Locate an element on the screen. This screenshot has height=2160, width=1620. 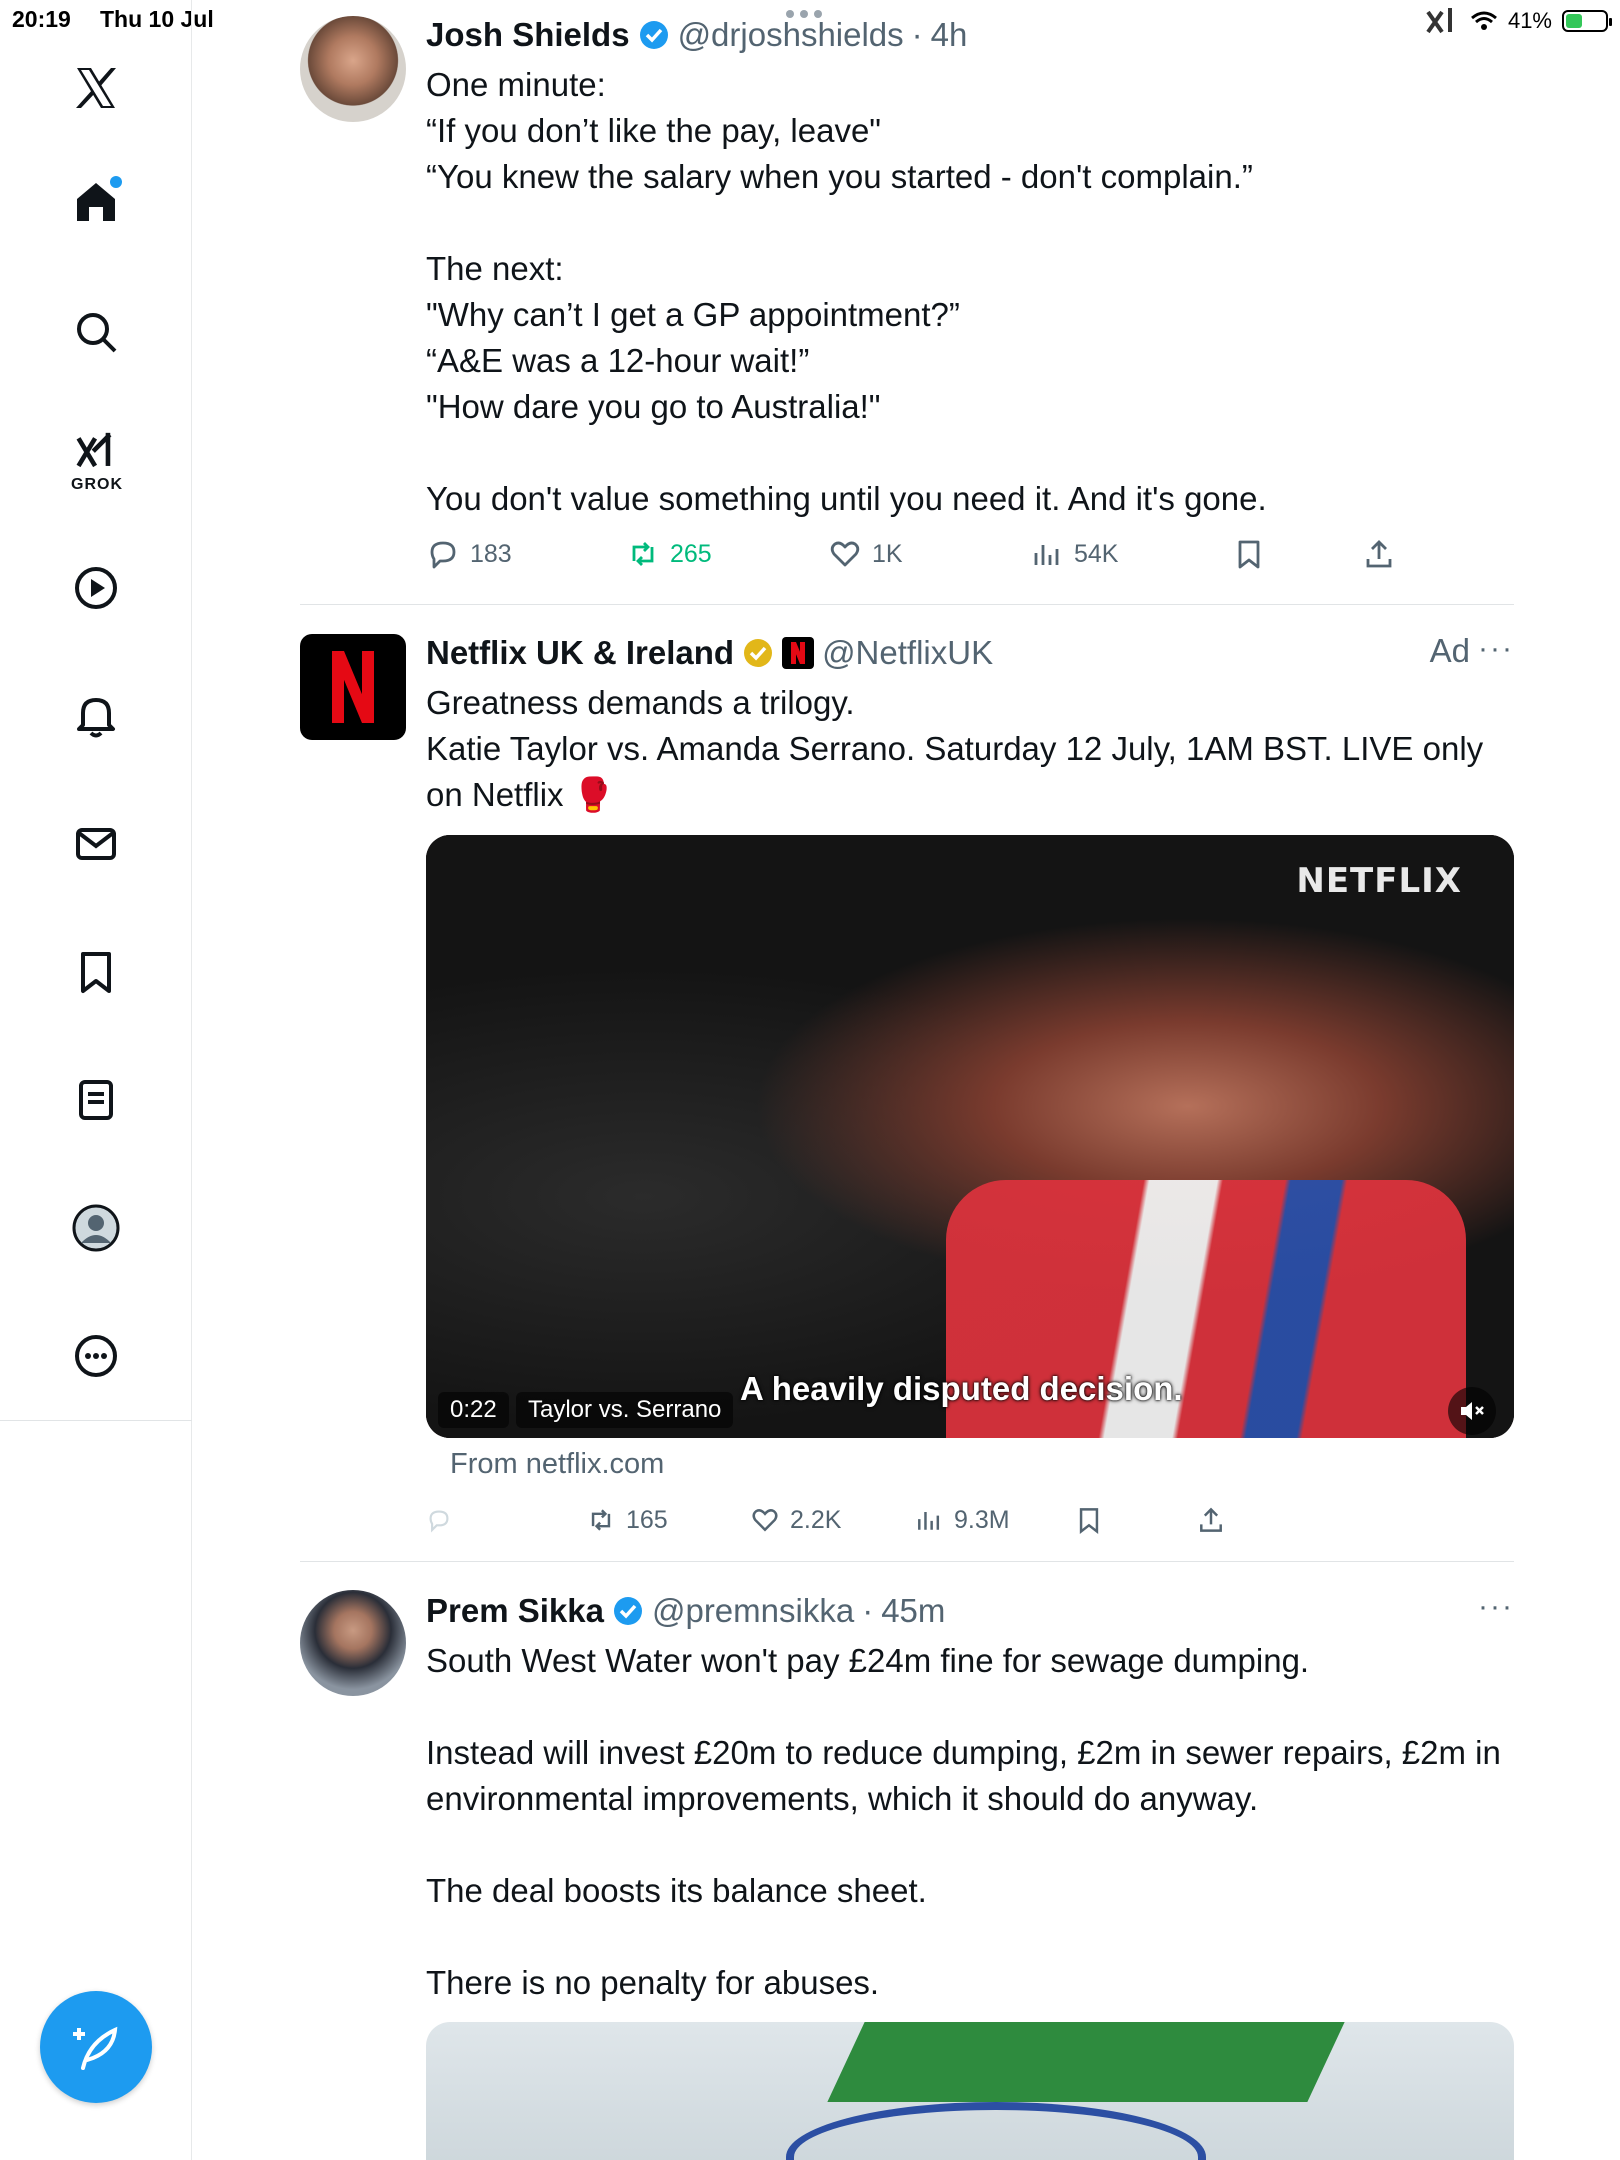
video-title: Taylor vs. Serrano is located at coordinates (625, 1410).